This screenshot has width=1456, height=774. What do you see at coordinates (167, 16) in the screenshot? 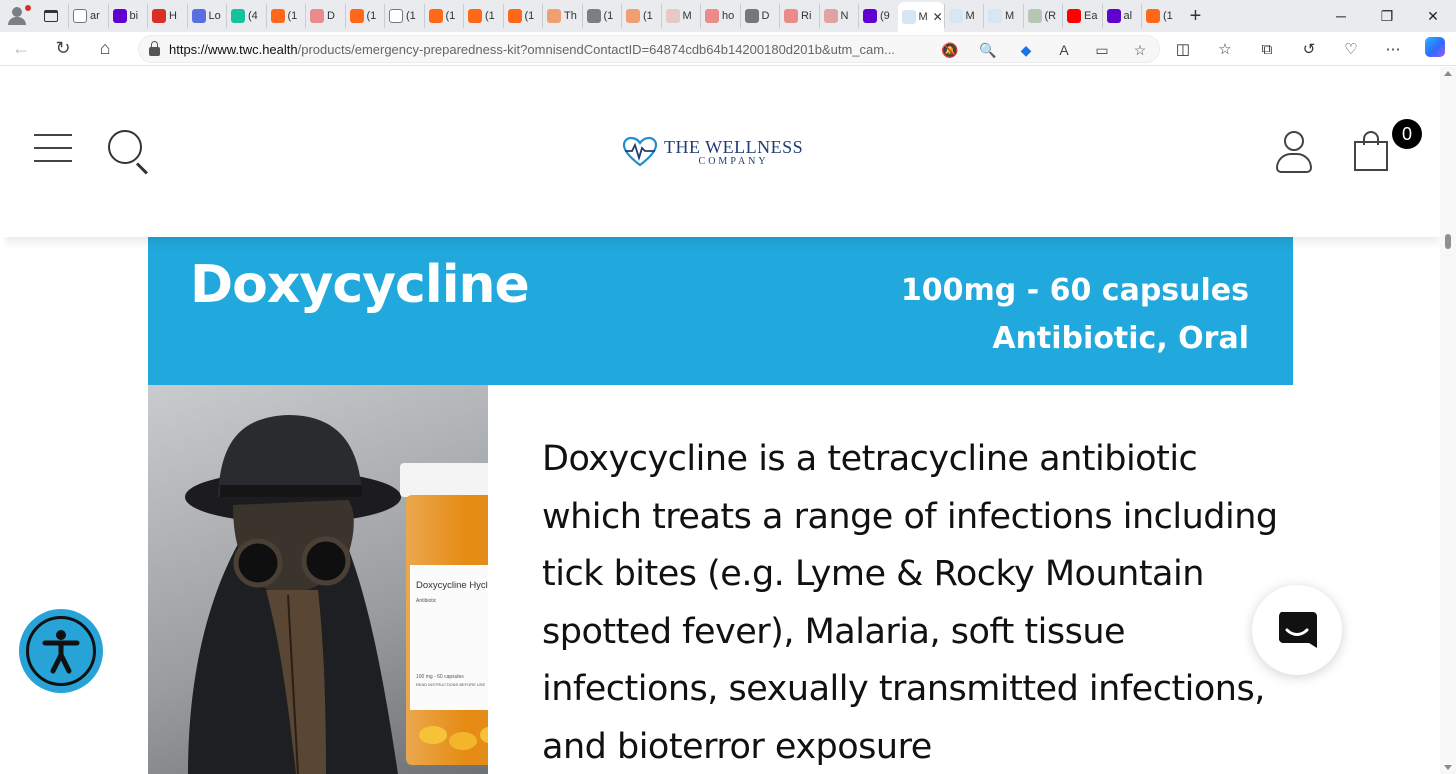
I see `browser-tab: H` at bounding box center [167, 16].